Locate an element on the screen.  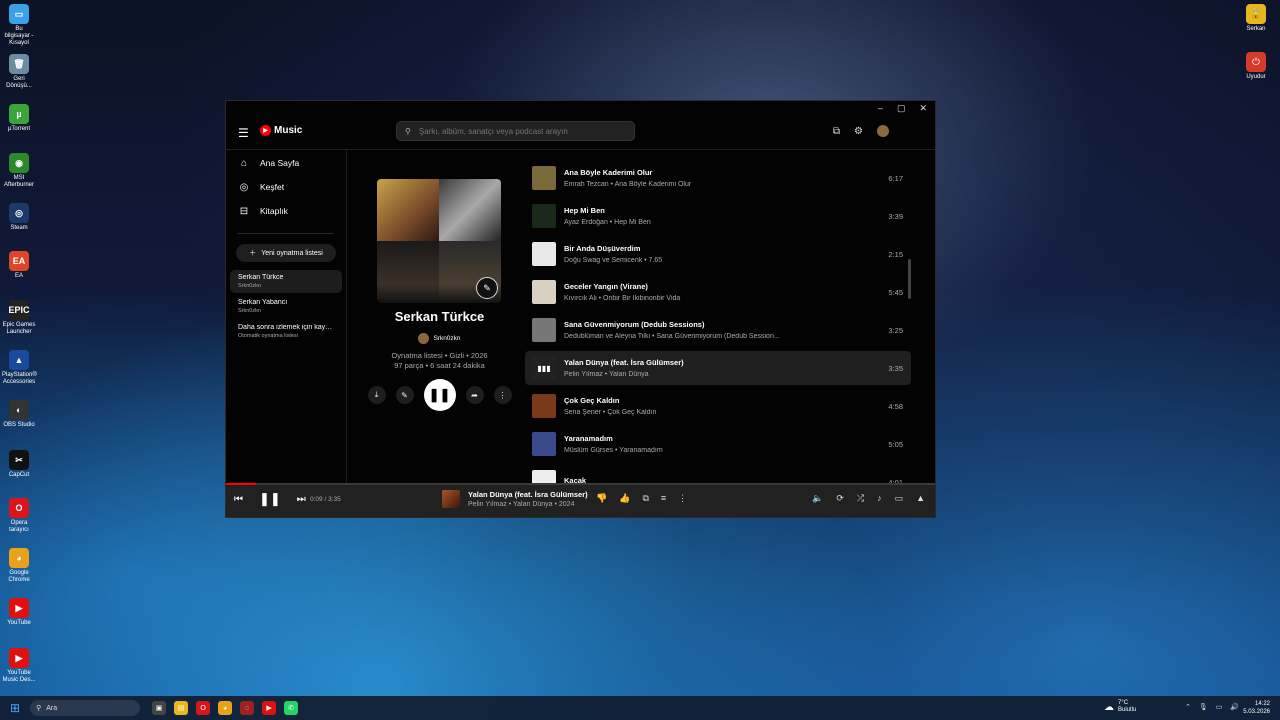
avatar is located at coordinates (883, 131).